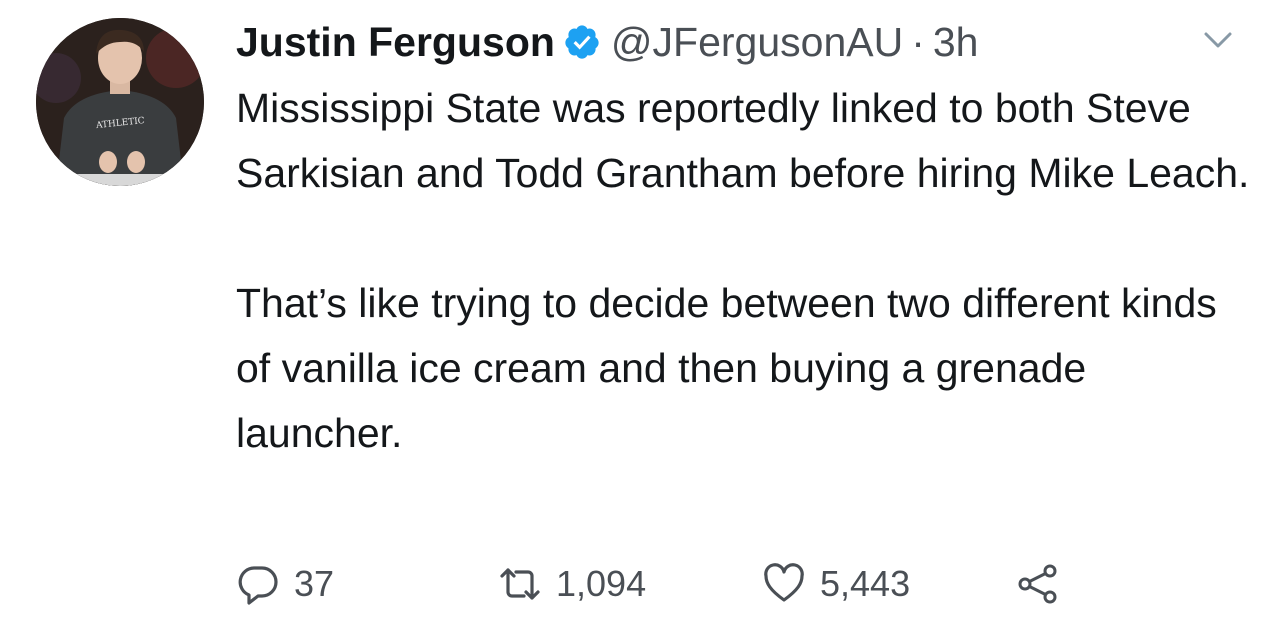 Image resolution: width=1278 pixels, height=644 pixels. I want to click on reply-icon, so click(258, 585).